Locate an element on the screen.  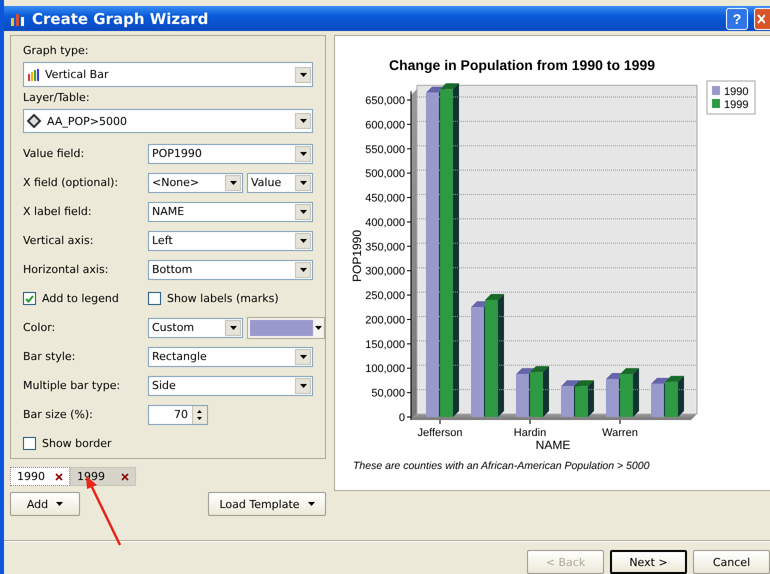
dropdown-field: Bottom is located at coordinates (230, 270).